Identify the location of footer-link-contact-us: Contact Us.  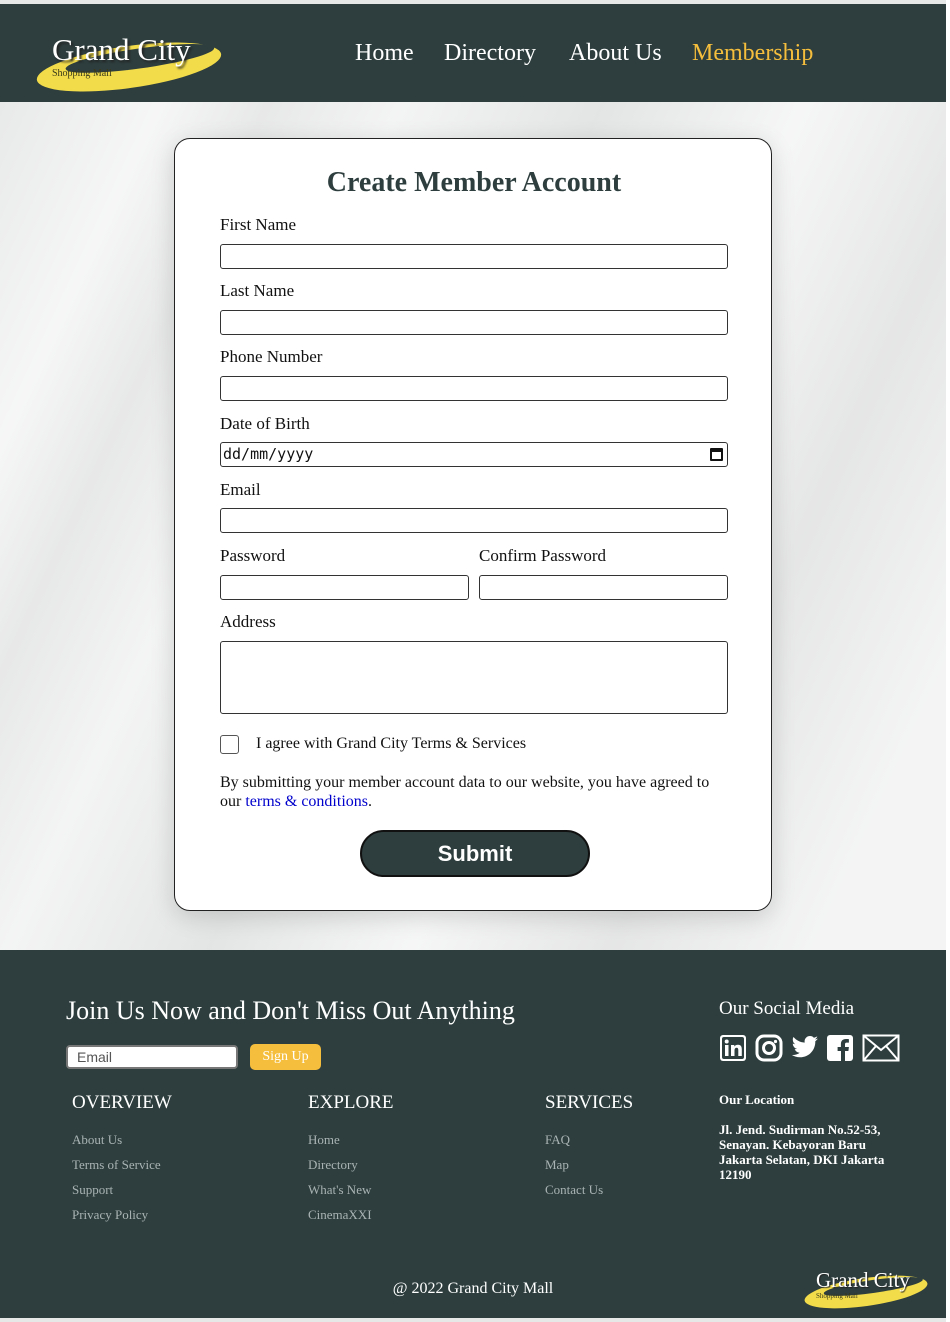
(574, 1190).